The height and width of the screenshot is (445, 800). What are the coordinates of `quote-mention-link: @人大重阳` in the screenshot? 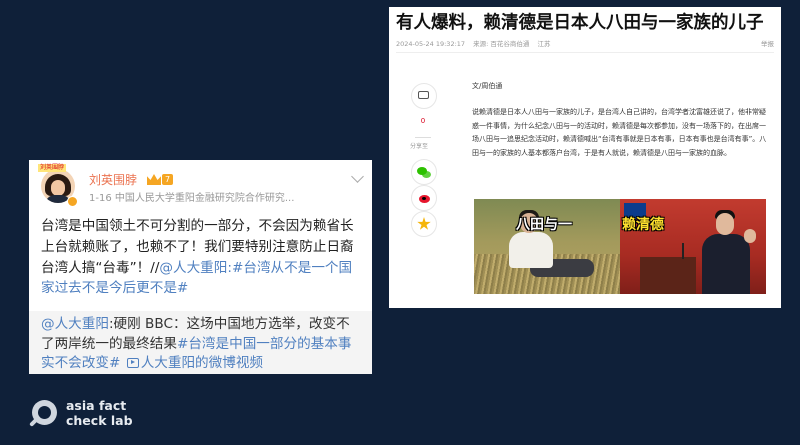 It's located at (75, 324).